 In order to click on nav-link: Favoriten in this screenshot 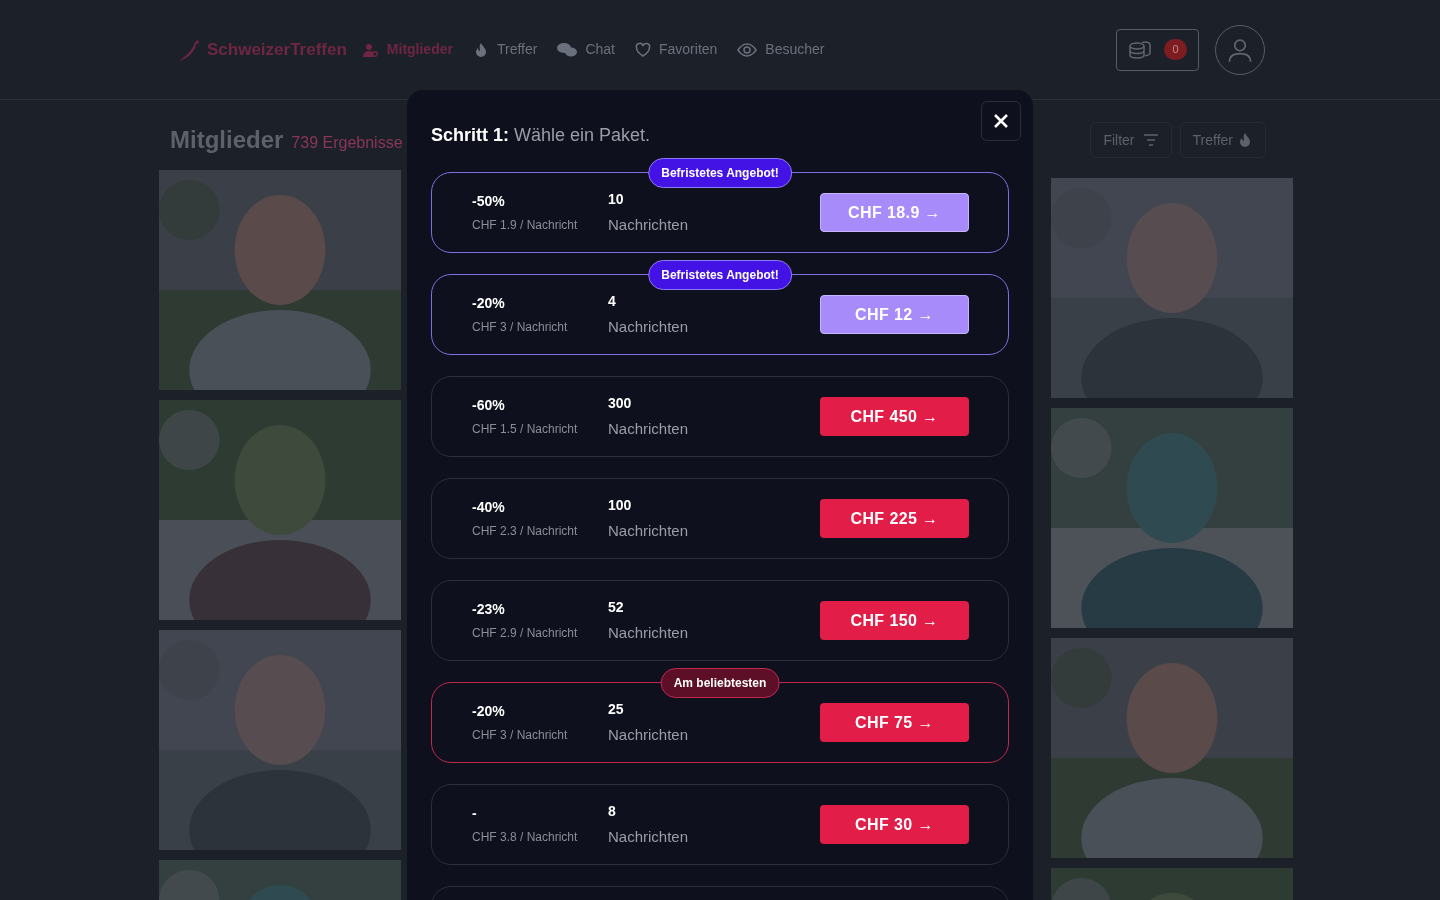, I will do `click(676, 49)`.